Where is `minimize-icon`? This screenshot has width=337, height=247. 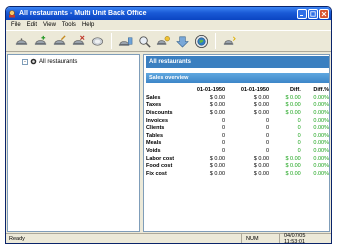 minimize-icon is located at coordinates (301, 15).